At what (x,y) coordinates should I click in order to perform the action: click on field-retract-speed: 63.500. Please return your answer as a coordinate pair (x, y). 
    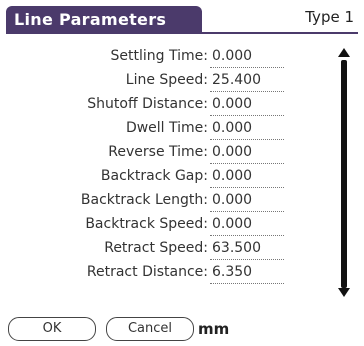
    Looking at the image, I should click on (248, 248).